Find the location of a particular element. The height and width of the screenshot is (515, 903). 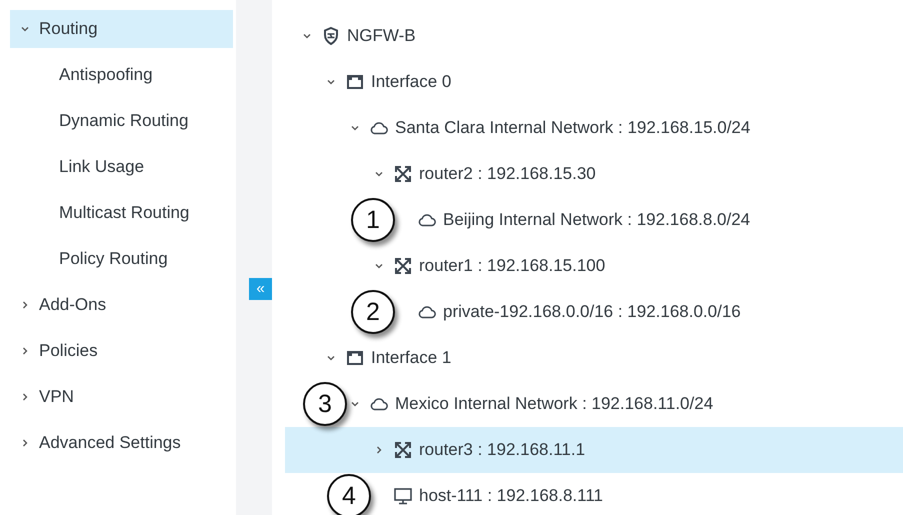

sidebar-subitem: Dynamic Routing is located at coordinates (121, 121).